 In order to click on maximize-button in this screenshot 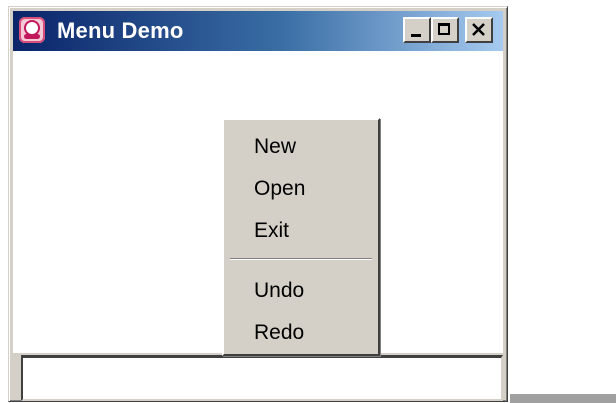, I will do `click(445, 30)`.